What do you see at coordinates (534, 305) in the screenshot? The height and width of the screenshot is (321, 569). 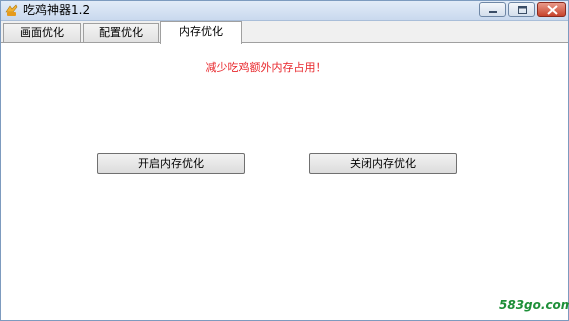 I see `site-watermark: 583go.com` at bounding box center [534, 305].